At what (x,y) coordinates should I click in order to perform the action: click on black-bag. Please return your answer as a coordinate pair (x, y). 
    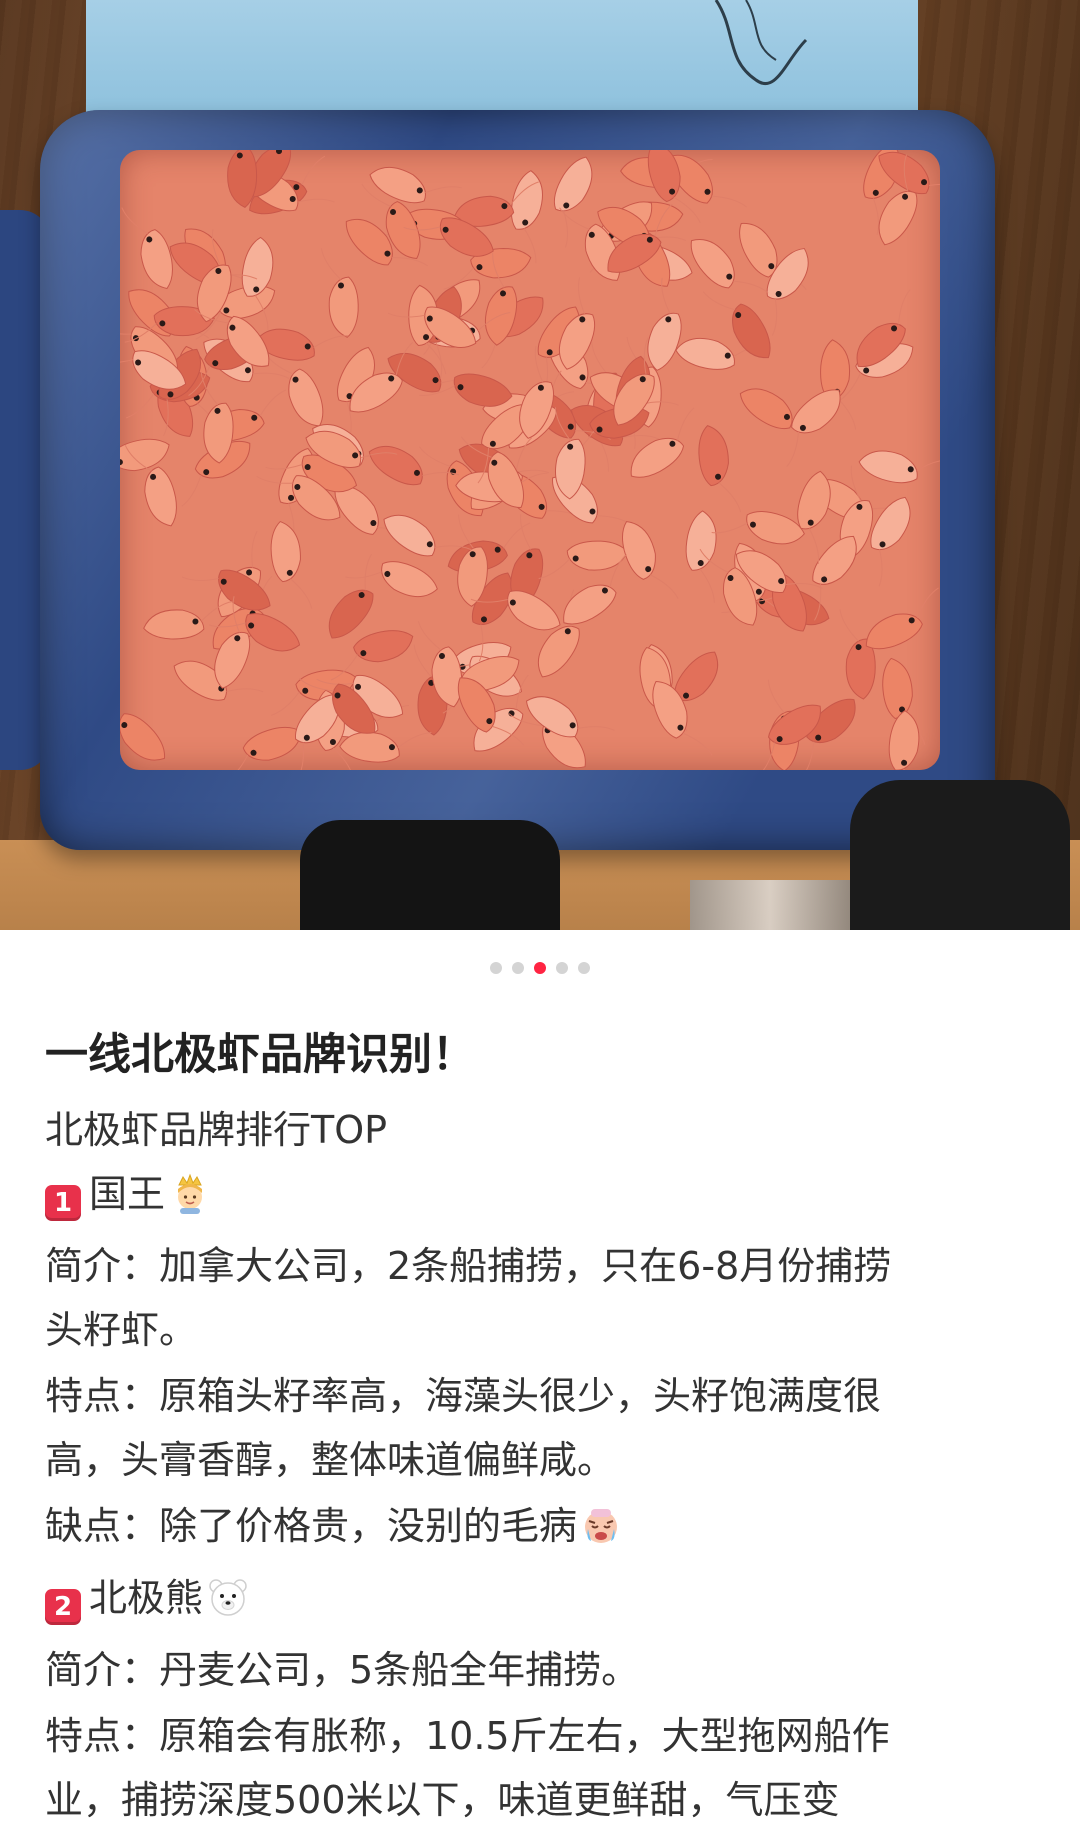
    Looking at the image, I should click on (430, 875).